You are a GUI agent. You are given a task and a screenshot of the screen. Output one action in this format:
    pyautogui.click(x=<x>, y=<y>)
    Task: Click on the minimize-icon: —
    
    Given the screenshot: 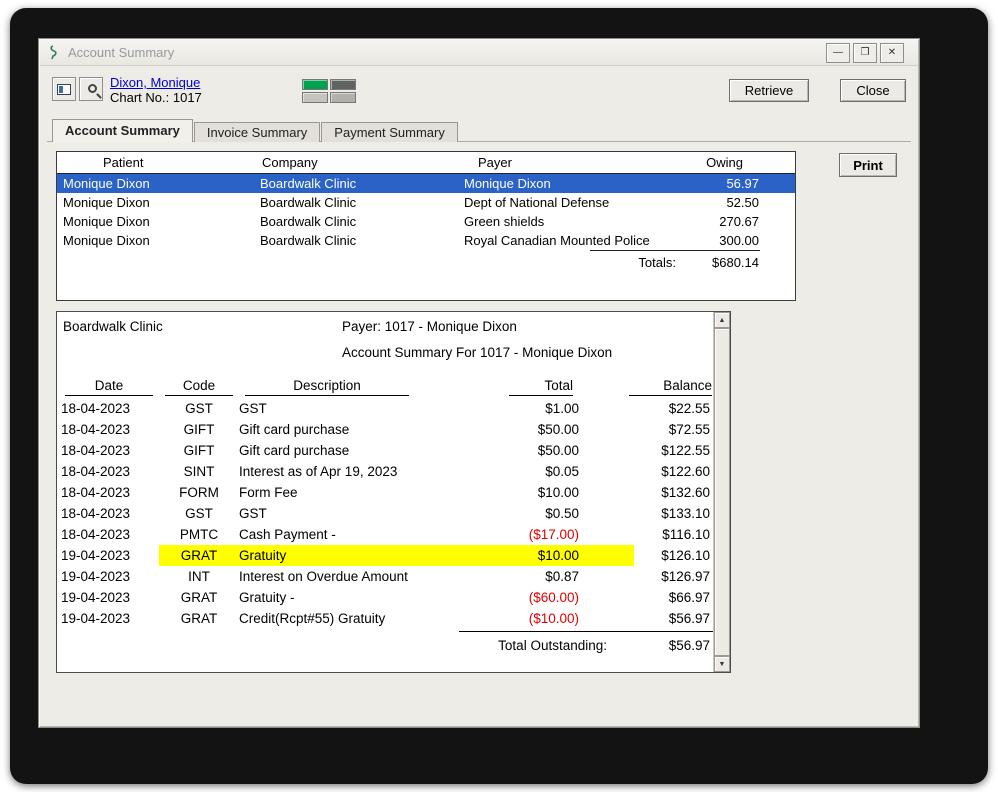 What is the action you would take?
    pyautogui.click(x=838, y=52)
    